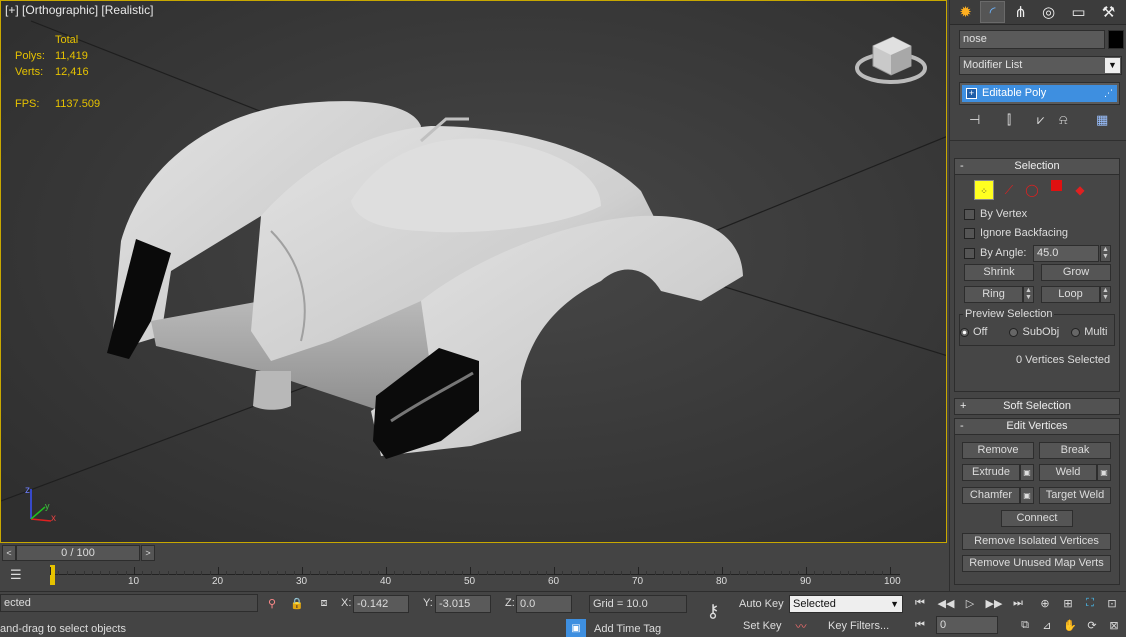  I want to click on polygon-level-icon, so click(1056, 190).